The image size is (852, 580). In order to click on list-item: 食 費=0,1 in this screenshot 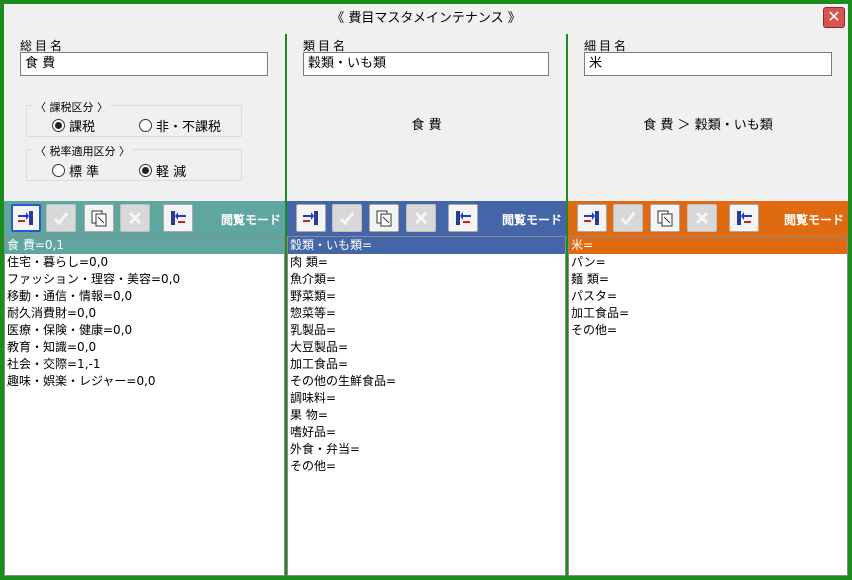, I will do `click(144, 245)`.